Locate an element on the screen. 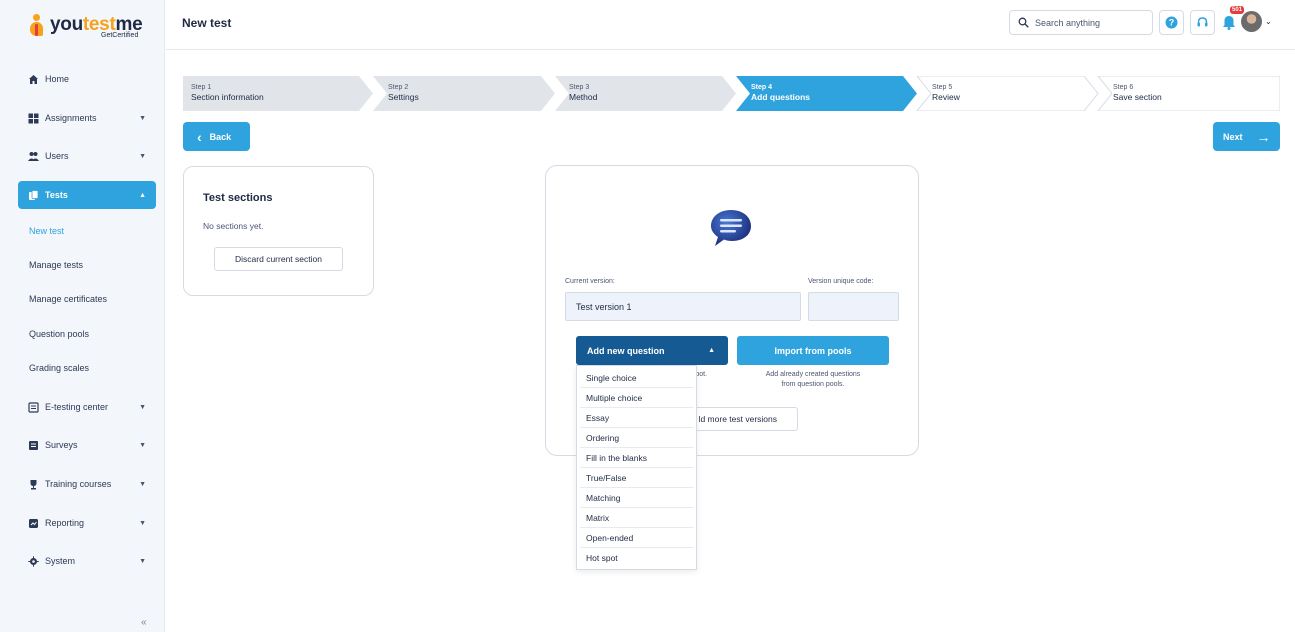  help-icon: ? is located at coordinates (1171, 22).